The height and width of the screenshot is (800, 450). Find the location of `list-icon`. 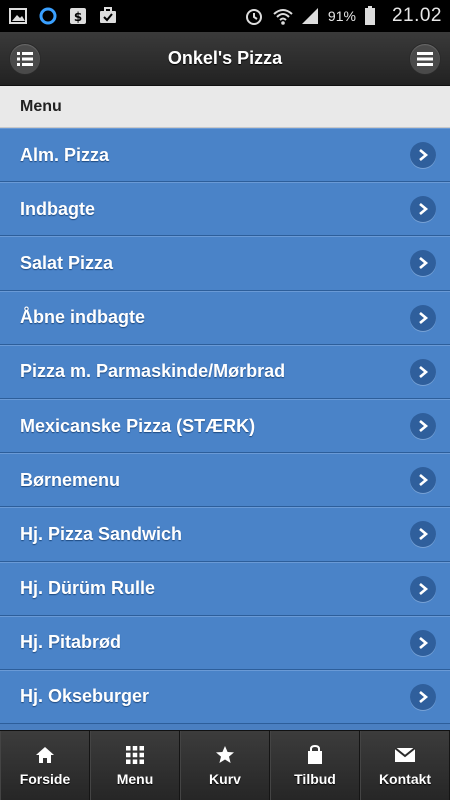

list-icon is located at coordinates (25, 59).